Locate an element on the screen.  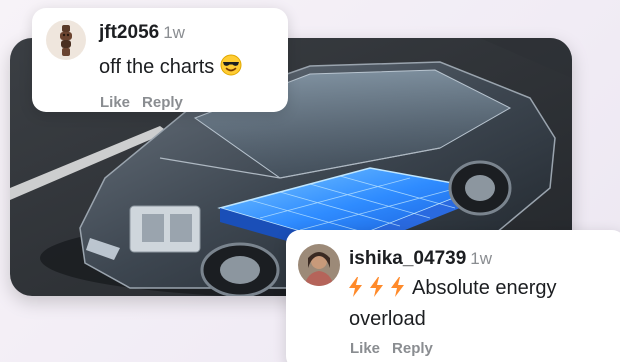
comment-username: ishika_04739 is located at coordinates (407, 258).